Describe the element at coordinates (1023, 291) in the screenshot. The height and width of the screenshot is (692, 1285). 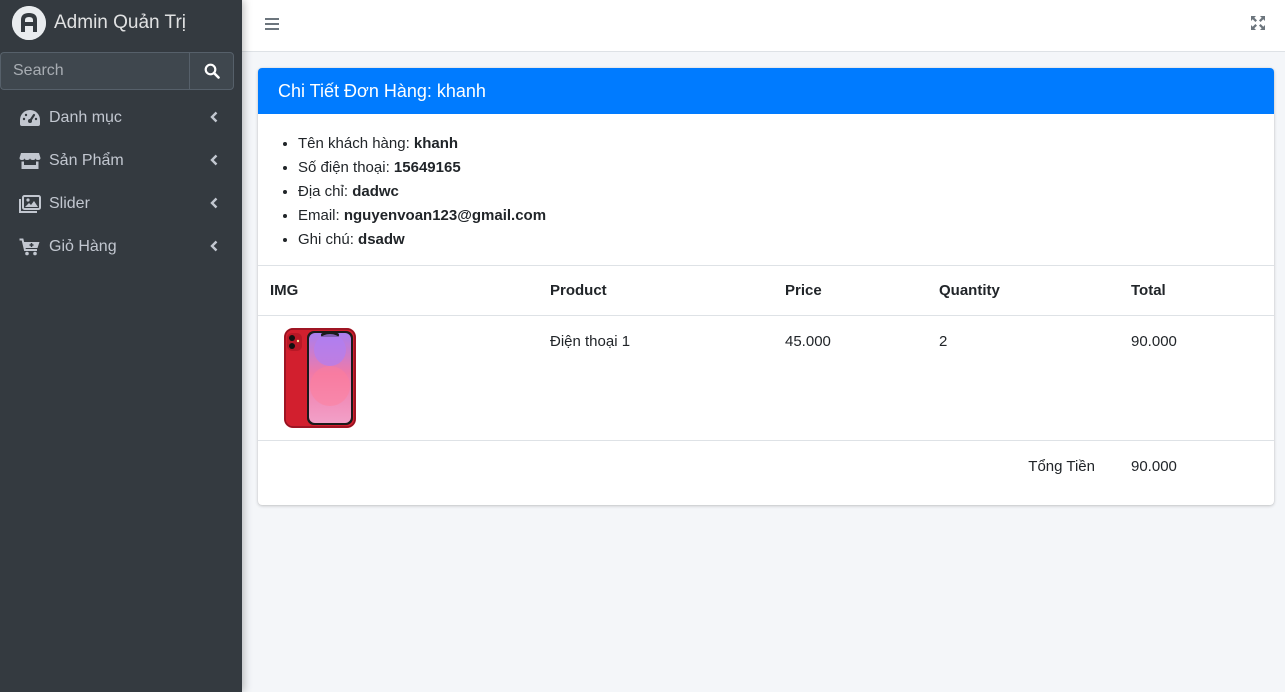
I see `column-header-quantity: Quantity` at that location.